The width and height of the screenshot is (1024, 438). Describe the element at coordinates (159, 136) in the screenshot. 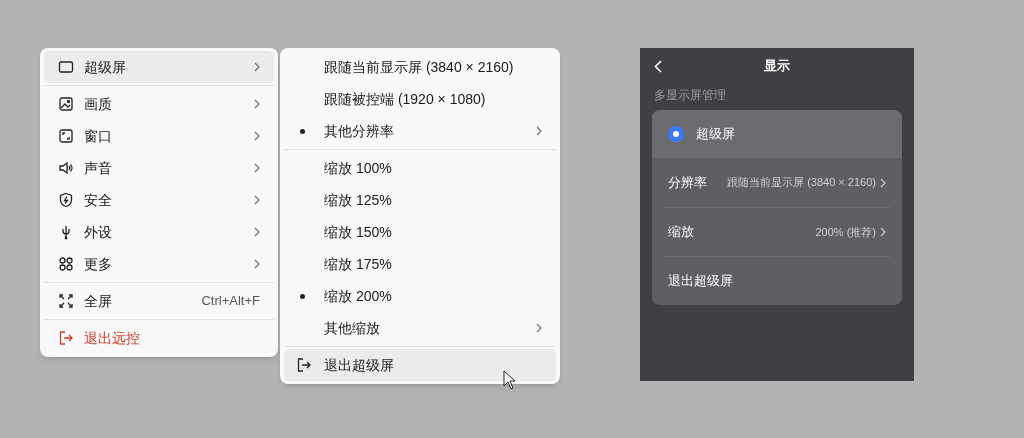

I see `menu-item: 窗口` at that location.